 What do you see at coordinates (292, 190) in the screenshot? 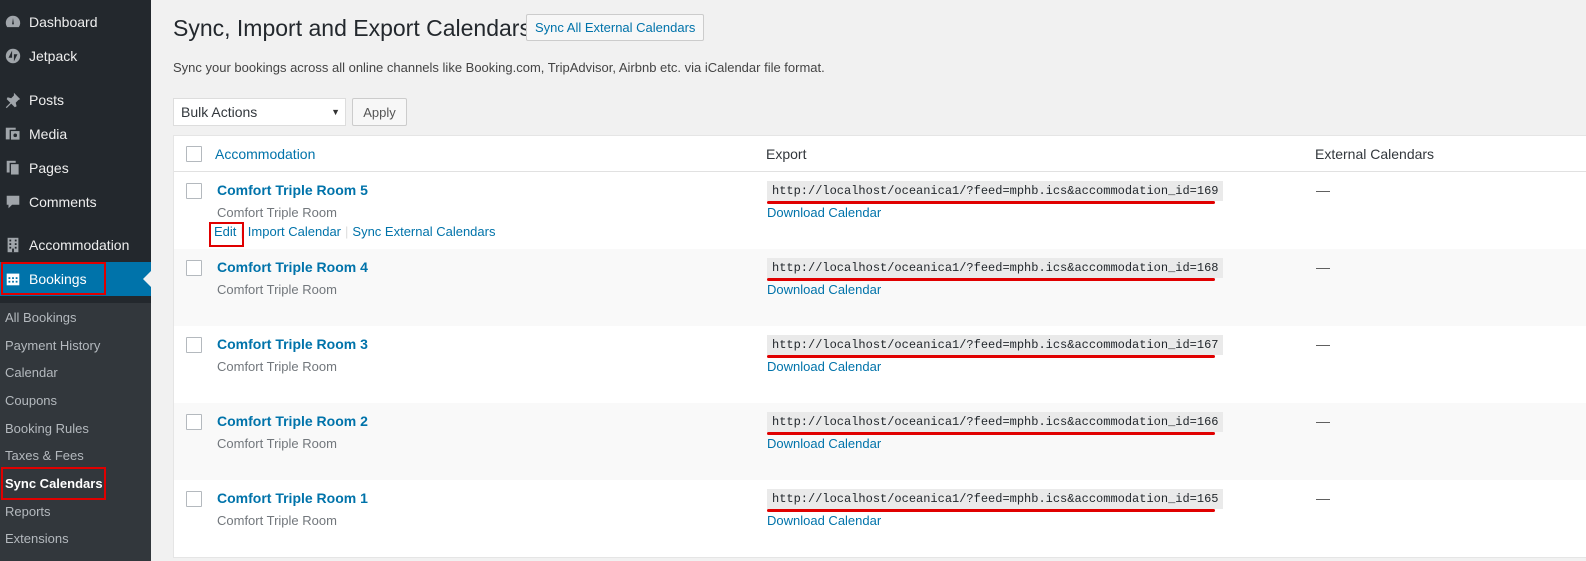
I see `accommodation-title-link: Comfort Triple Room 5` at bounding box center [292, 190].